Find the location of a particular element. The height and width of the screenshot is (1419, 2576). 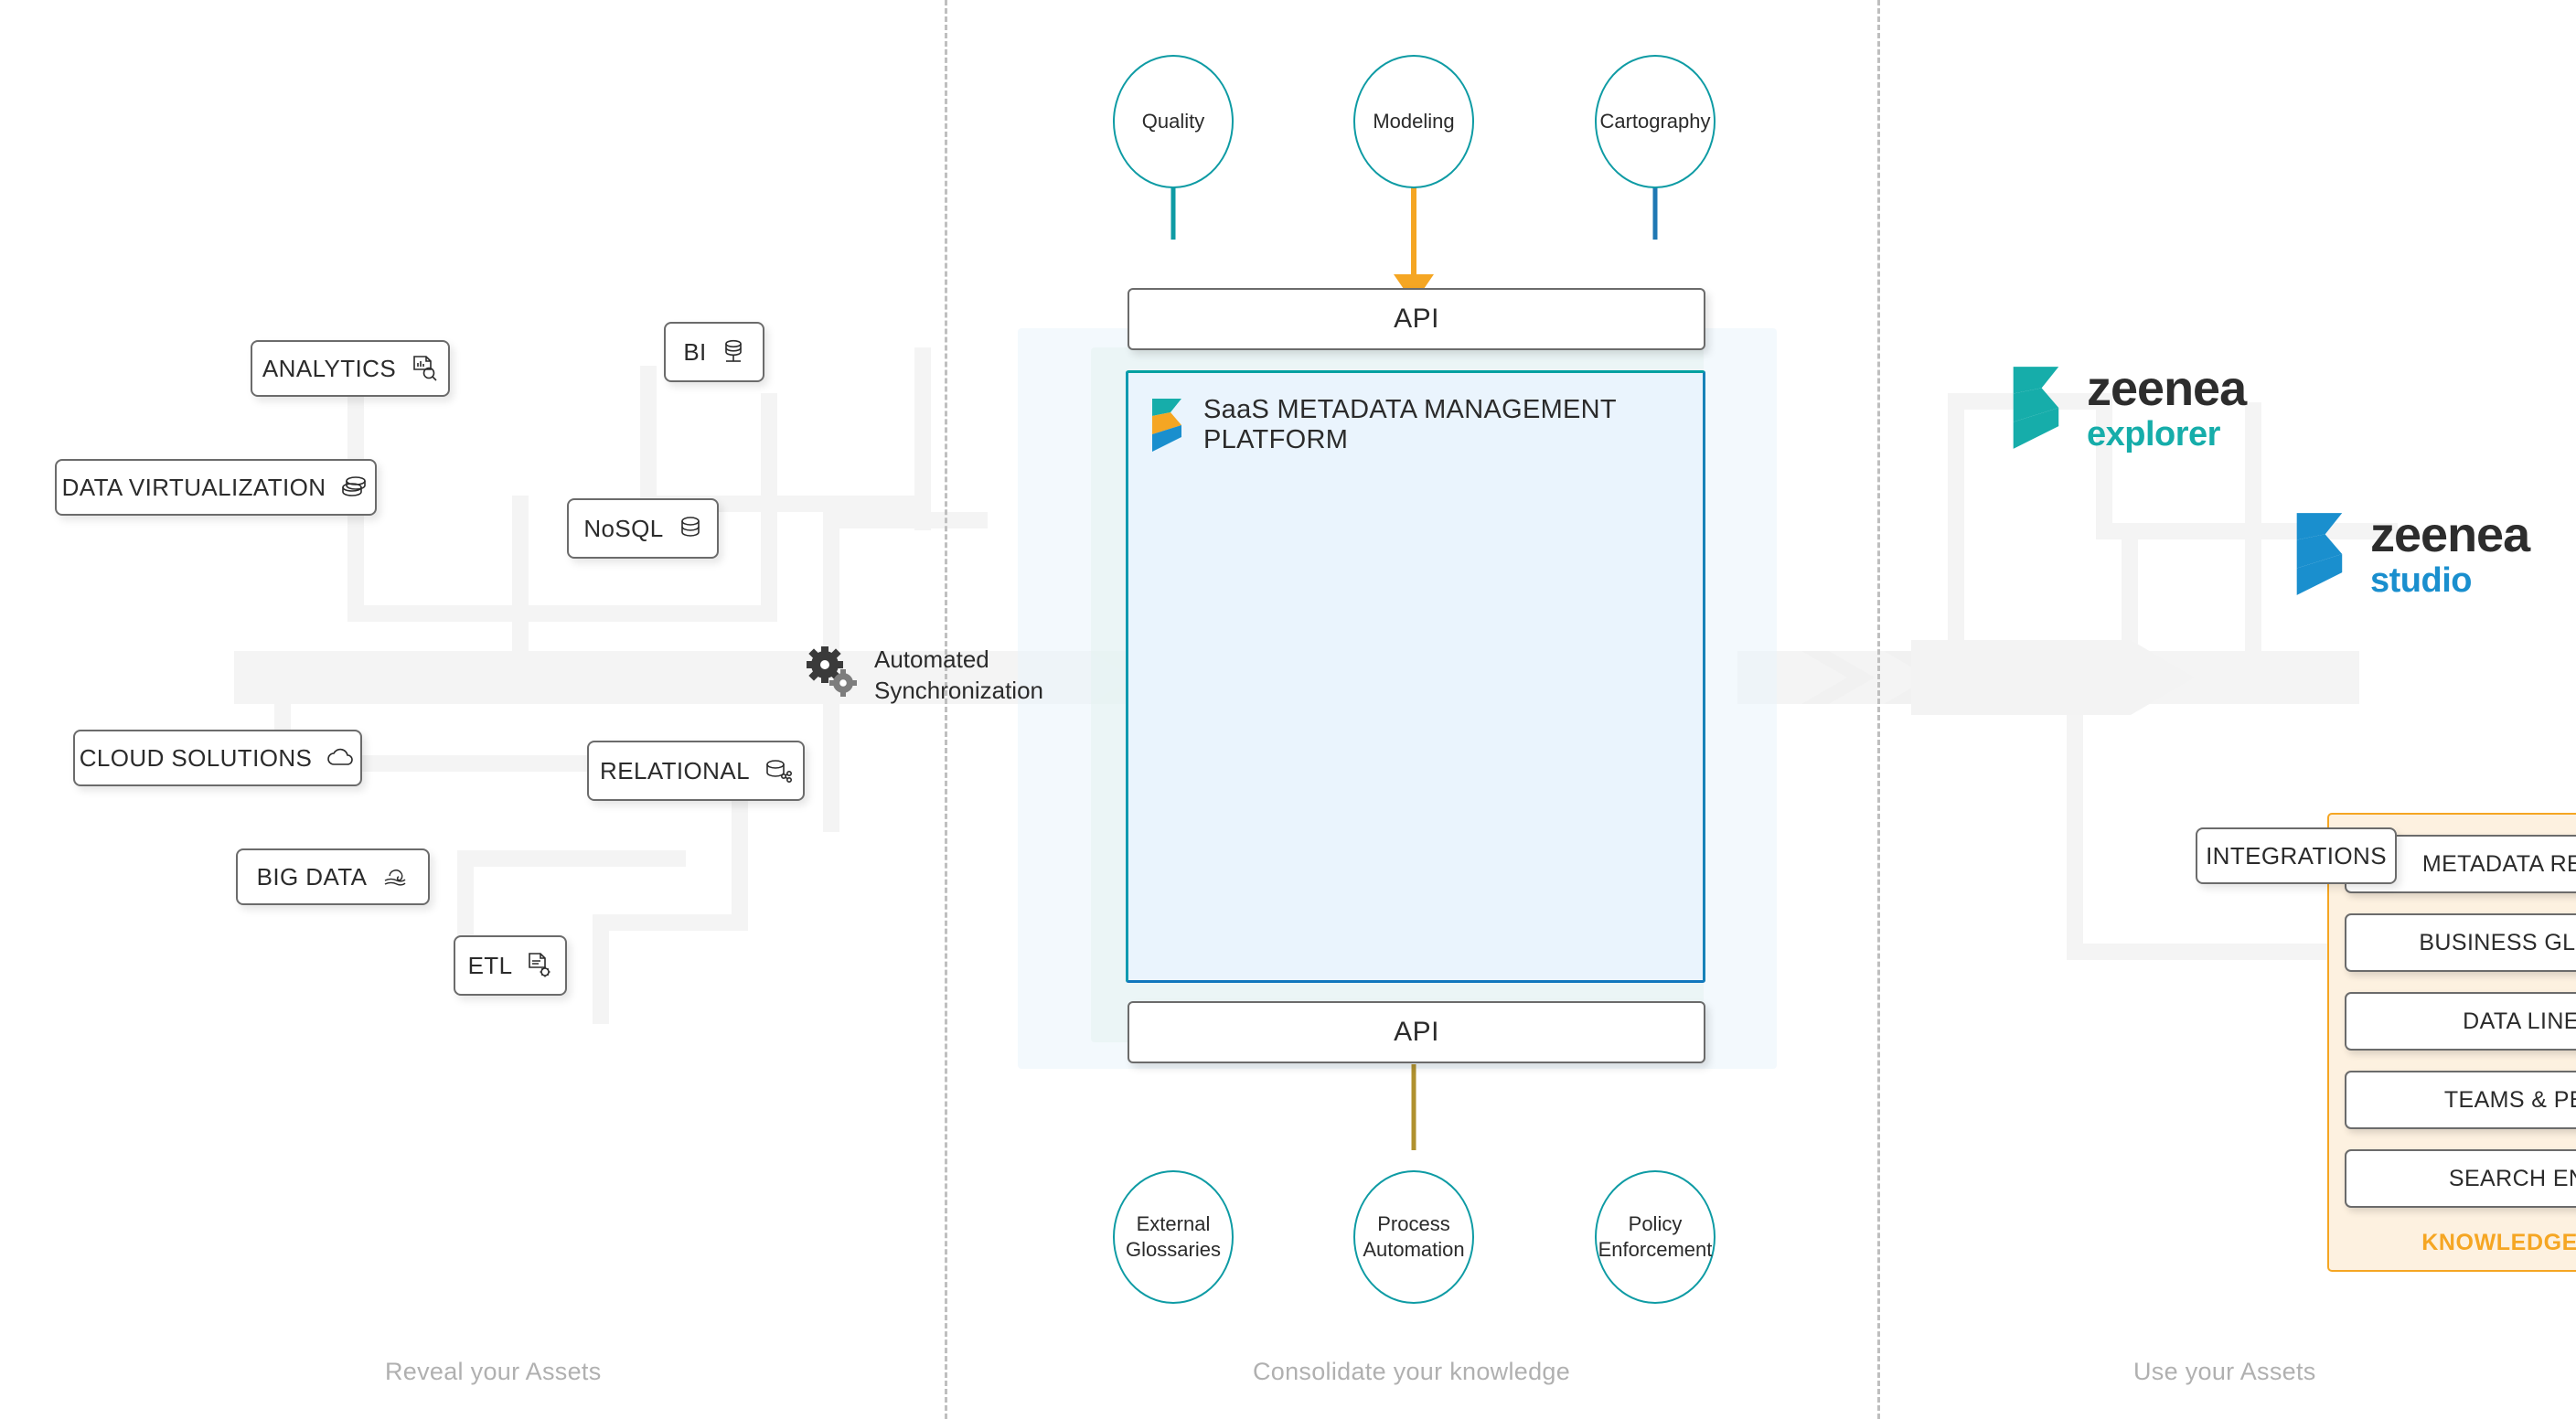

source-label: CLOUD SOLUTIONS is located at coordinates (196, 758).